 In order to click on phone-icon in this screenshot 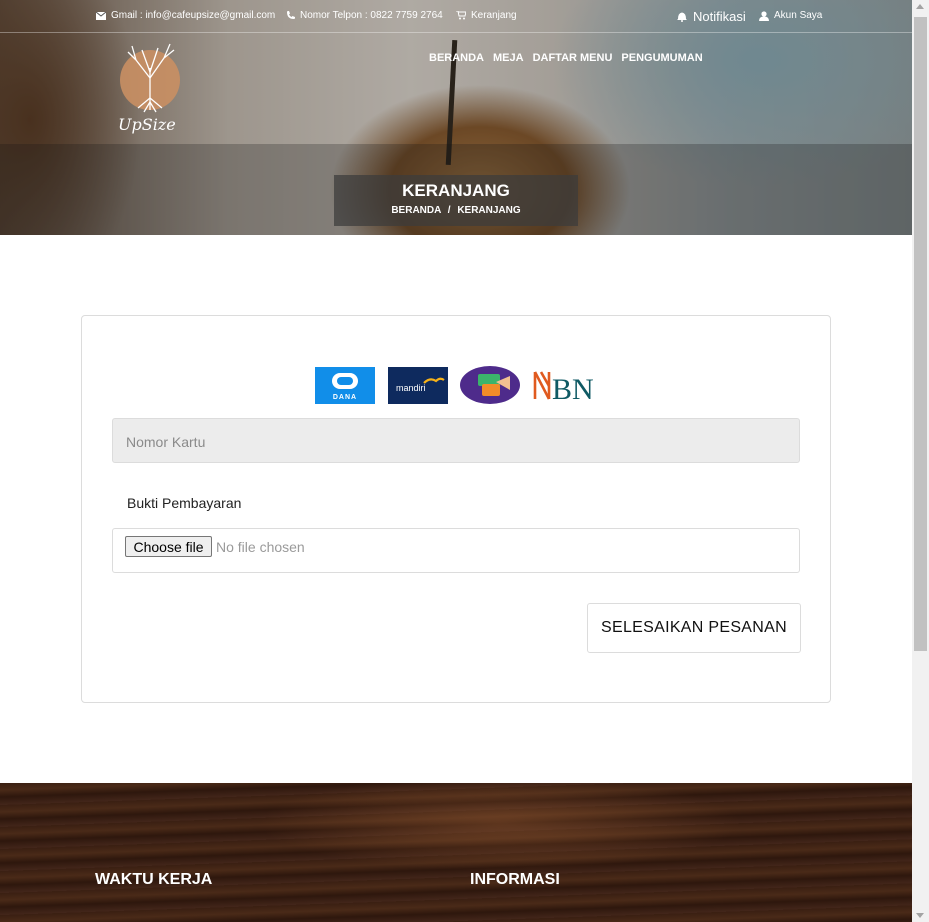, I will do `click(291, 15)`.